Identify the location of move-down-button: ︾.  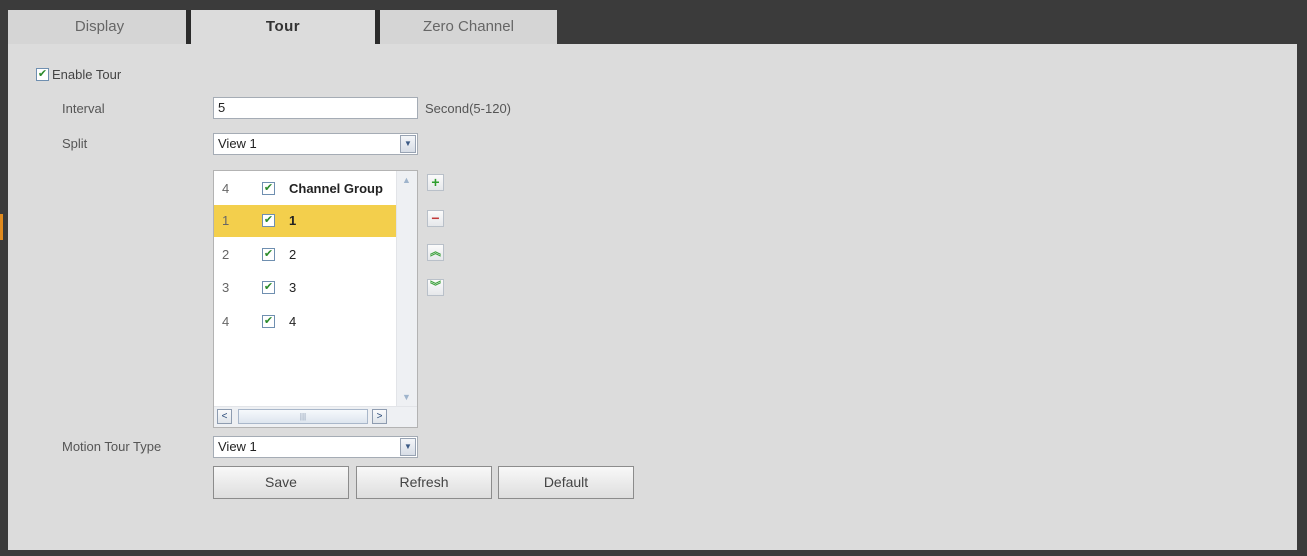
(435, 287).